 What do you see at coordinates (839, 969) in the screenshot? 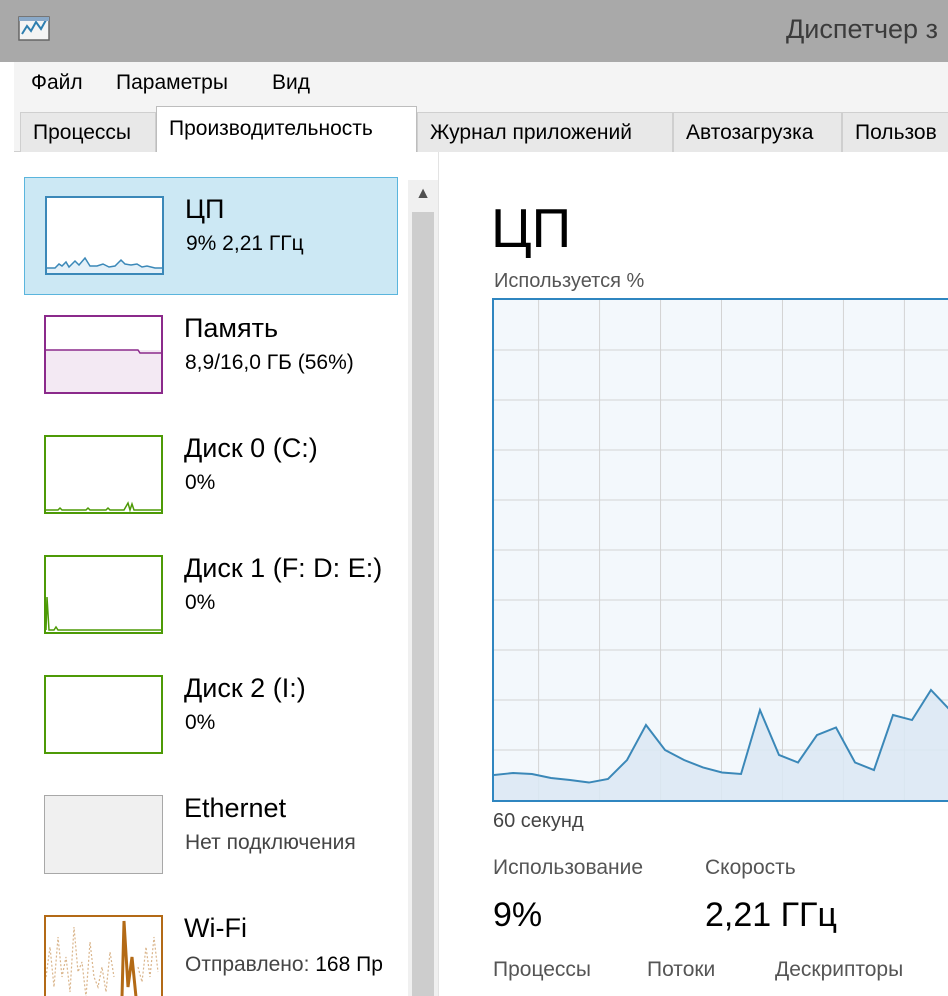
I see `handles-label: Дескрипторы` at bounding box center [839, 969].